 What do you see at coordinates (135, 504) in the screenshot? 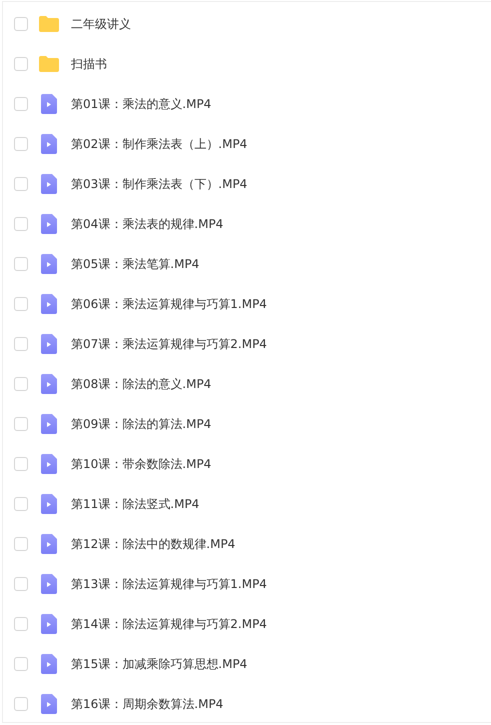
I see `file-name: 第11课：除法竖式.MP4` at bounding box center [135, 504].